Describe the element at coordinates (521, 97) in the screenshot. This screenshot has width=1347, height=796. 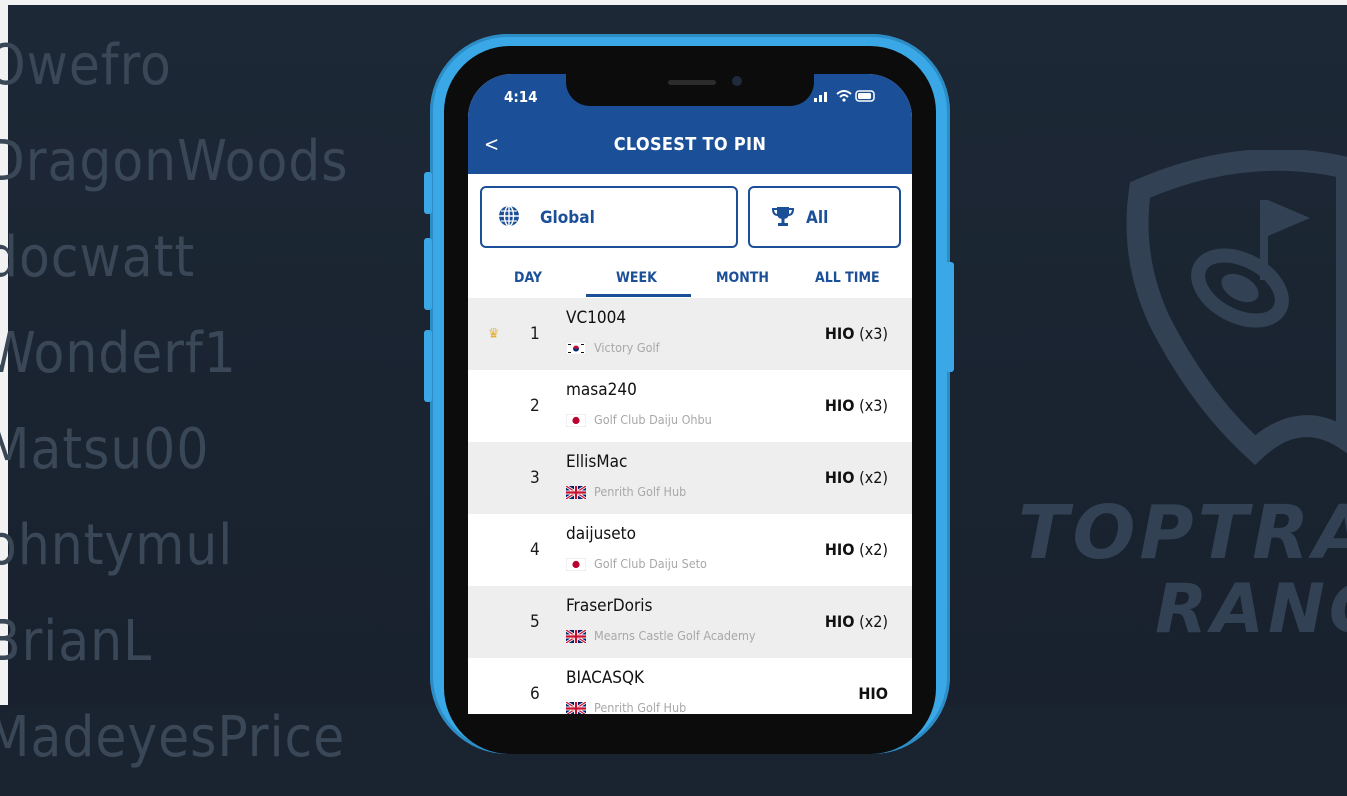
I see `status-time: 4:14` at that location.